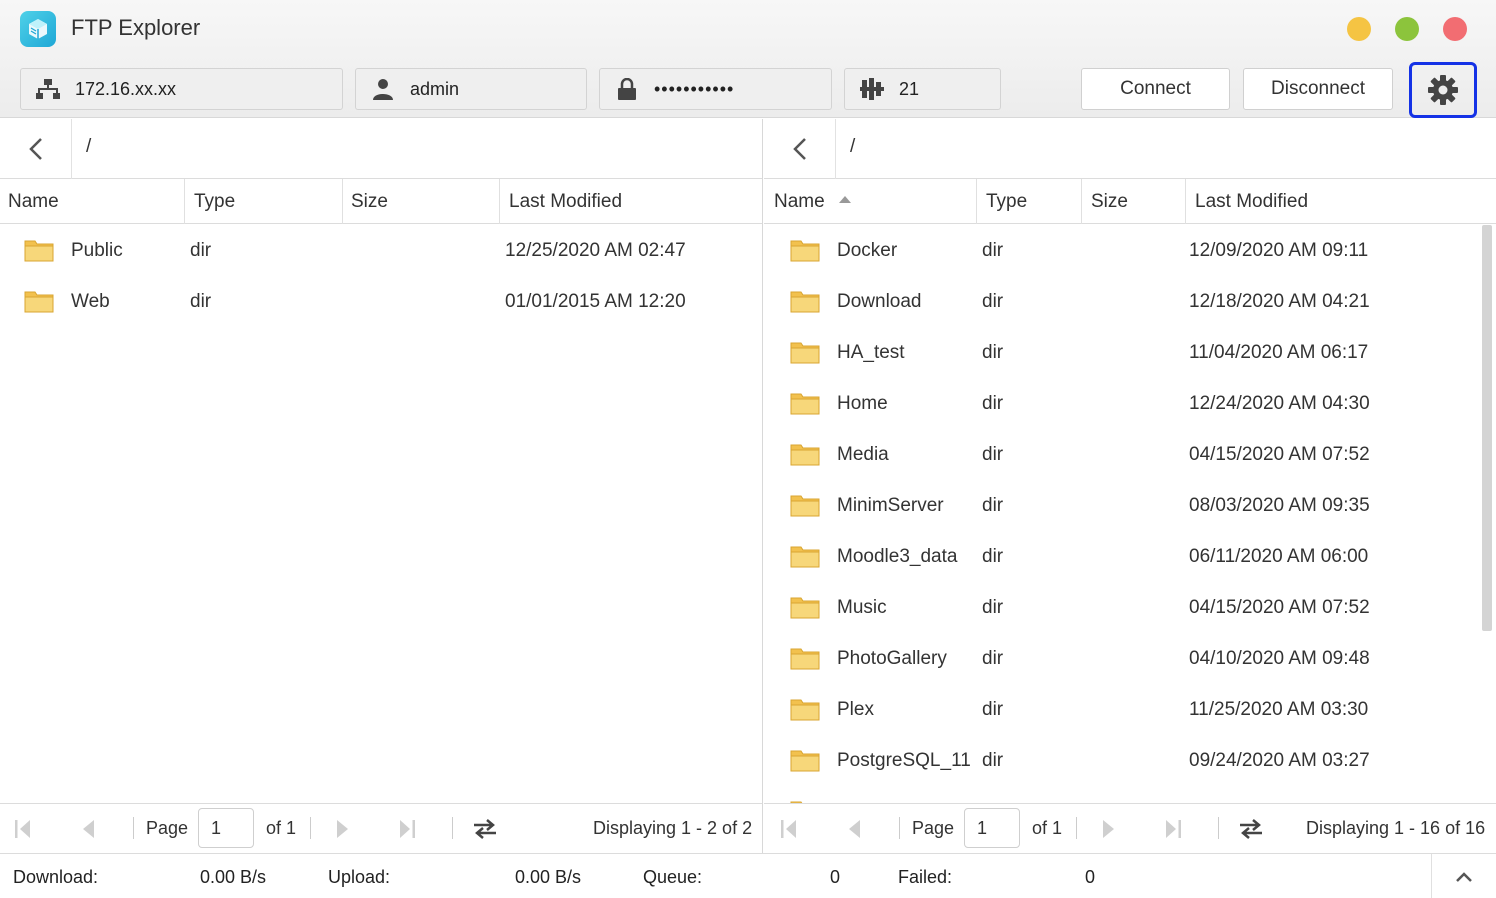 Image resolution: width=1496 pixels, height=898 pixels. I want to click on close-button, so click(1455, 29).